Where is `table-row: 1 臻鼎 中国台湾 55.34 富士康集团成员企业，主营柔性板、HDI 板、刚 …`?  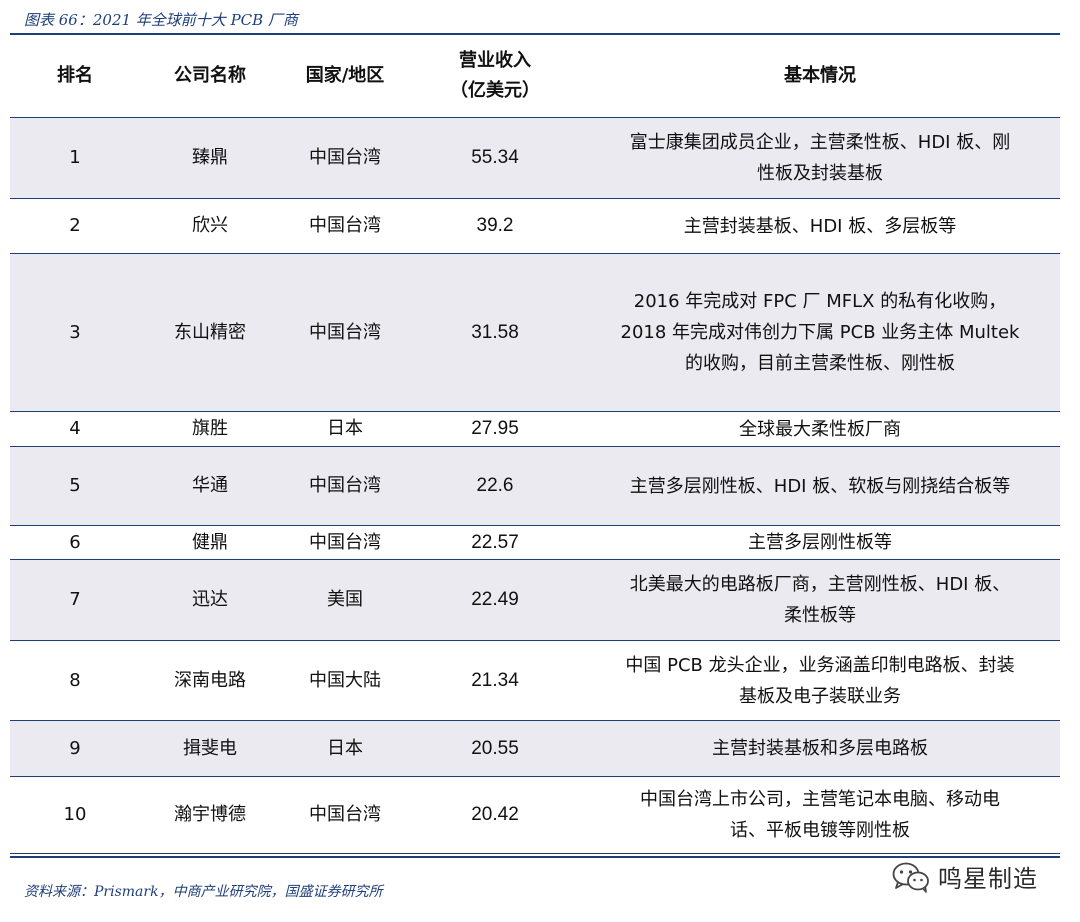 table-row: 1 臻鼎 中国台湾 55.34 富士康集团成员企业，主营柔性板、HDI 板、刚 … is located at coordinates (535, 158).